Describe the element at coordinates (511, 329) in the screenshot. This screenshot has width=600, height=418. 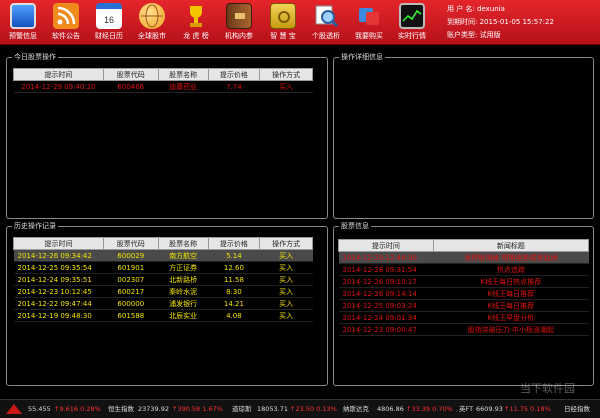
I see `cell-headline: 股指突破压力 中小板涨潮起` at that location.